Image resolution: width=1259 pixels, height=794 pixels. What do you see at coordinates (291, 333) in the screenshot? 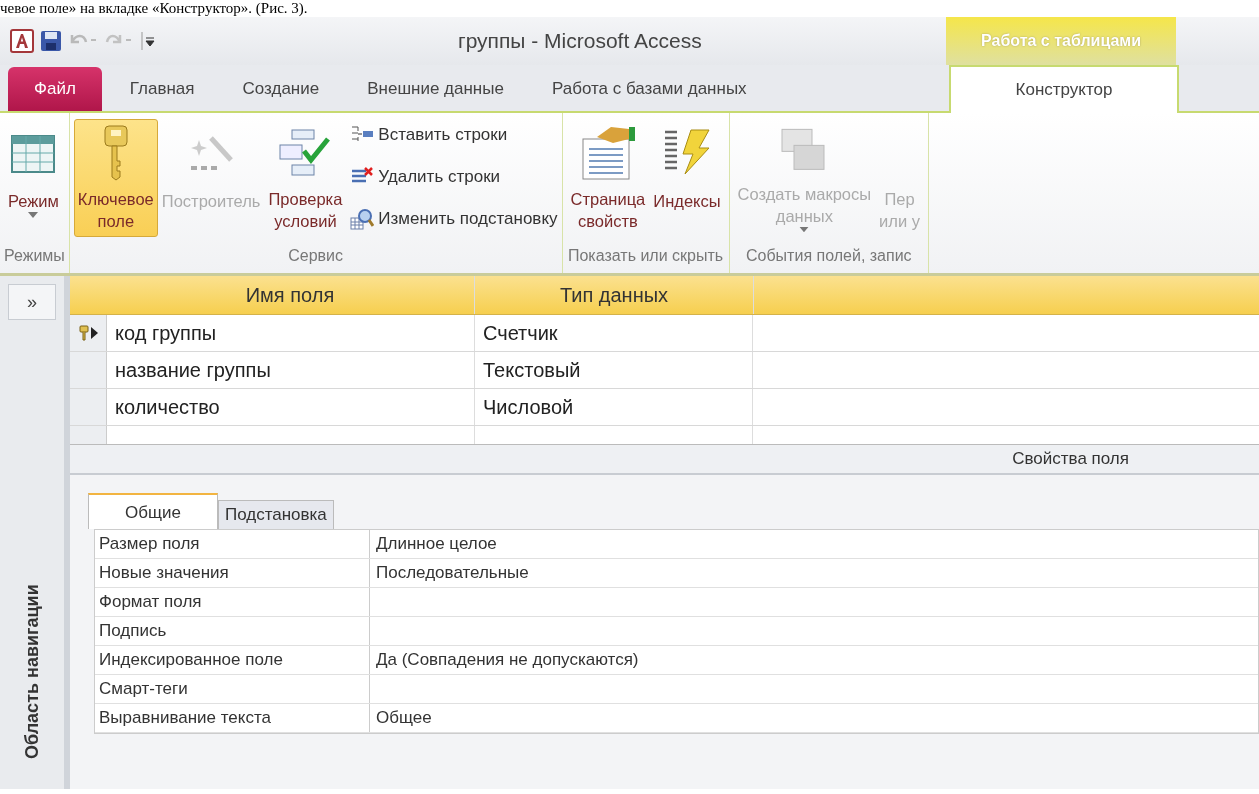
I see `field-name-cell: код группы` at bounding box center [291, 333].